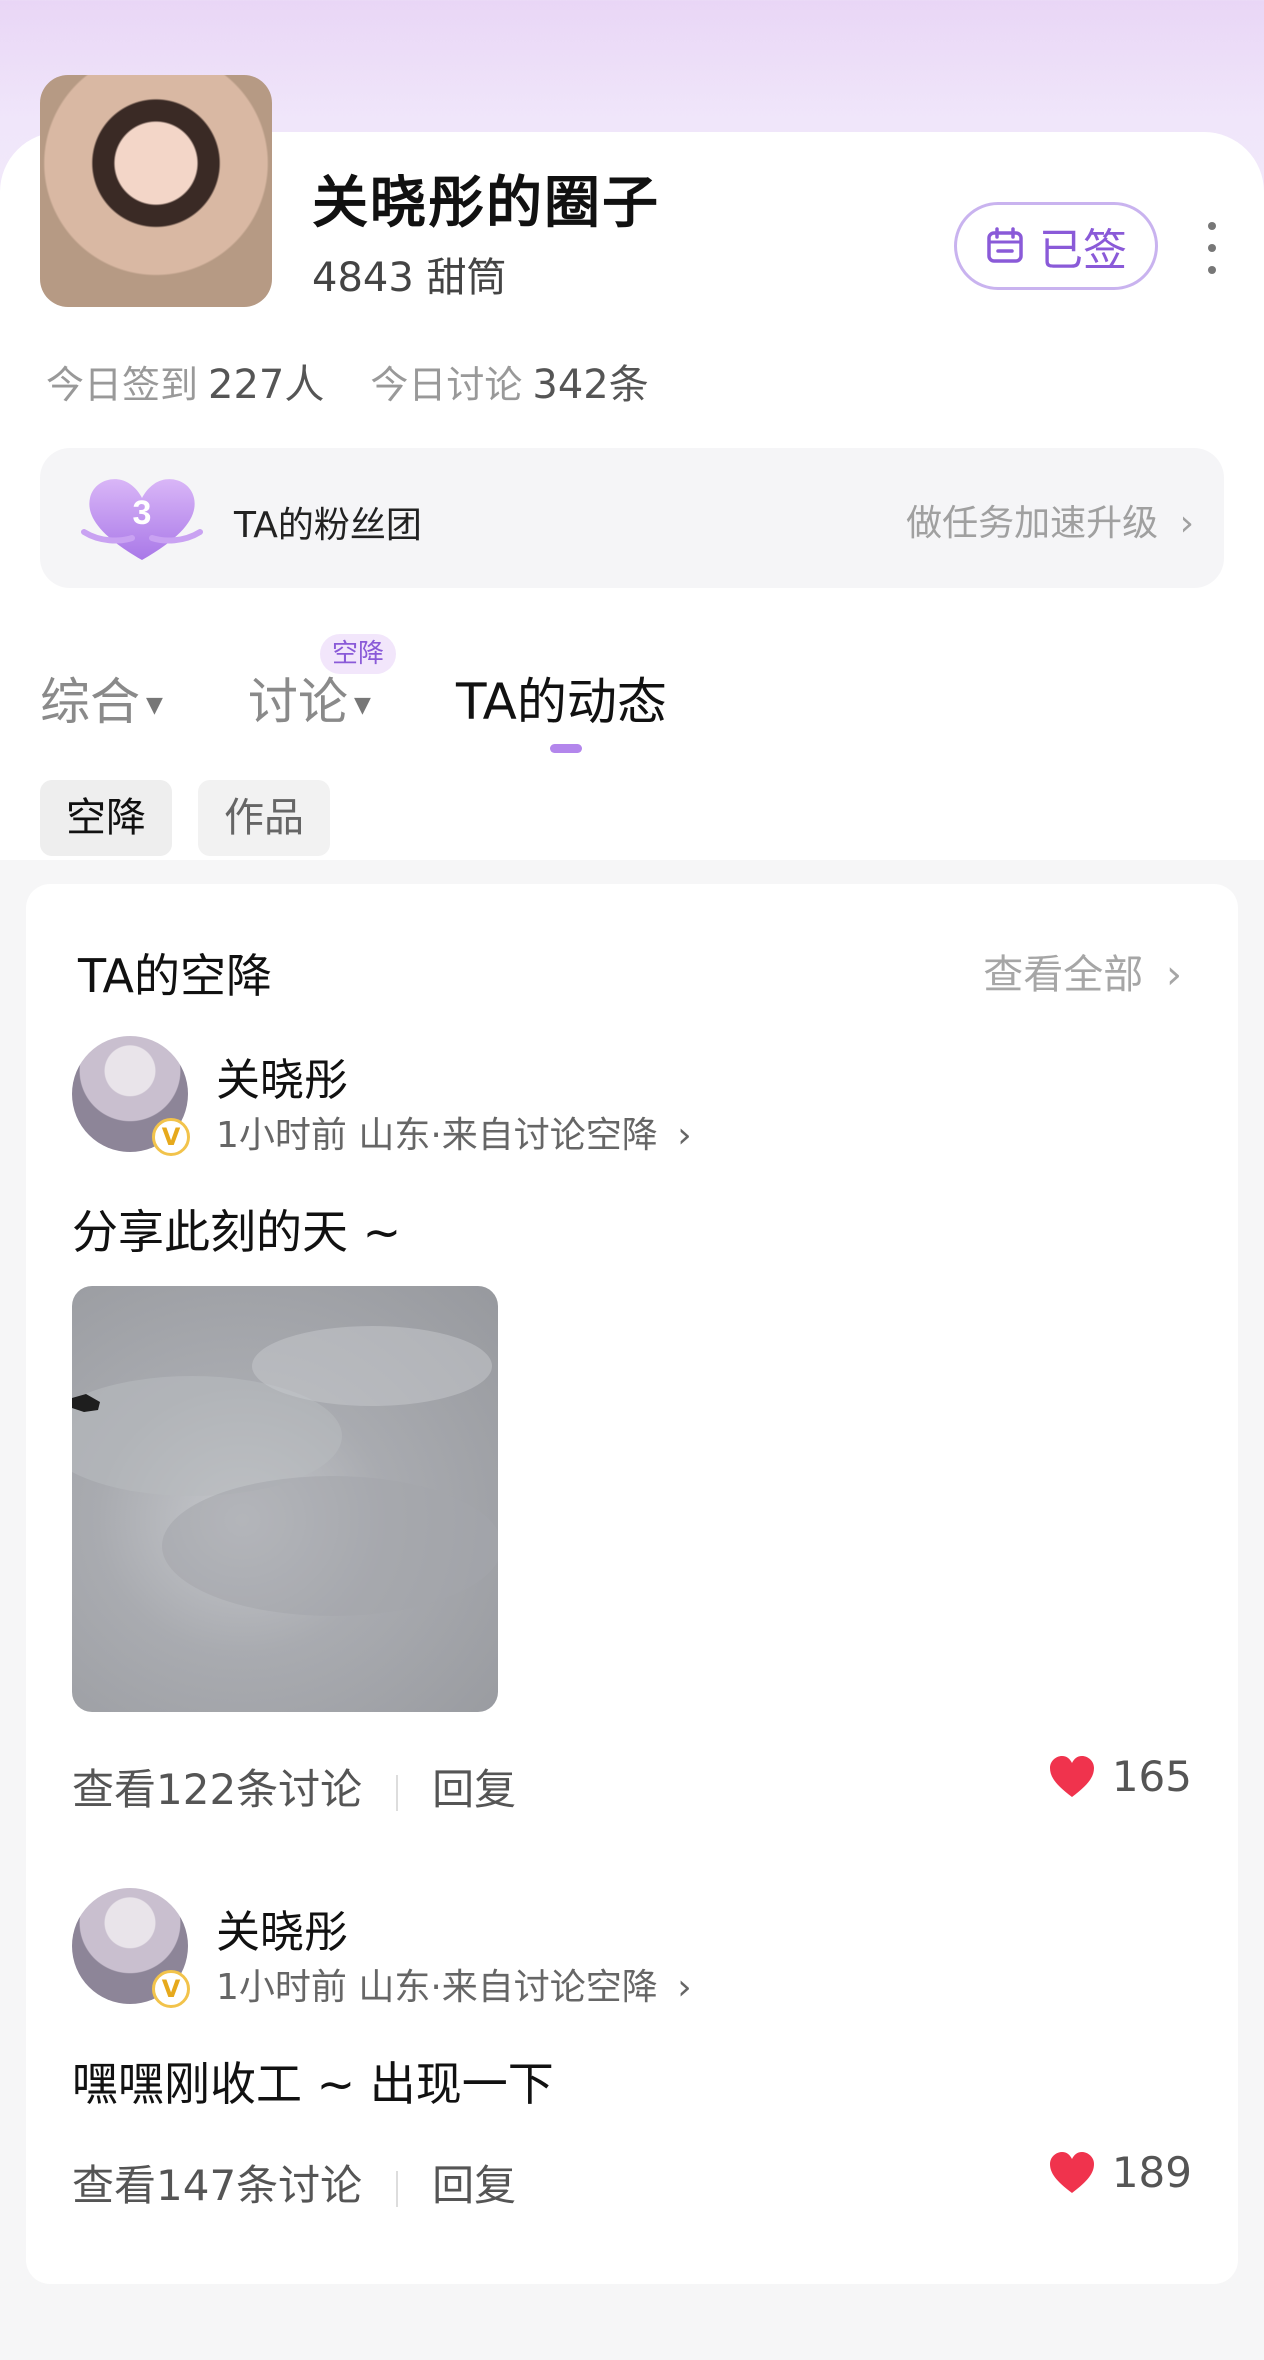 The height and width of the screenshot is (2360, 1264). Describe the element at coordinates (347, 381) in the screenshot. I see `today-stats: 今日签到 227人 今日讨论 342条` at that location.